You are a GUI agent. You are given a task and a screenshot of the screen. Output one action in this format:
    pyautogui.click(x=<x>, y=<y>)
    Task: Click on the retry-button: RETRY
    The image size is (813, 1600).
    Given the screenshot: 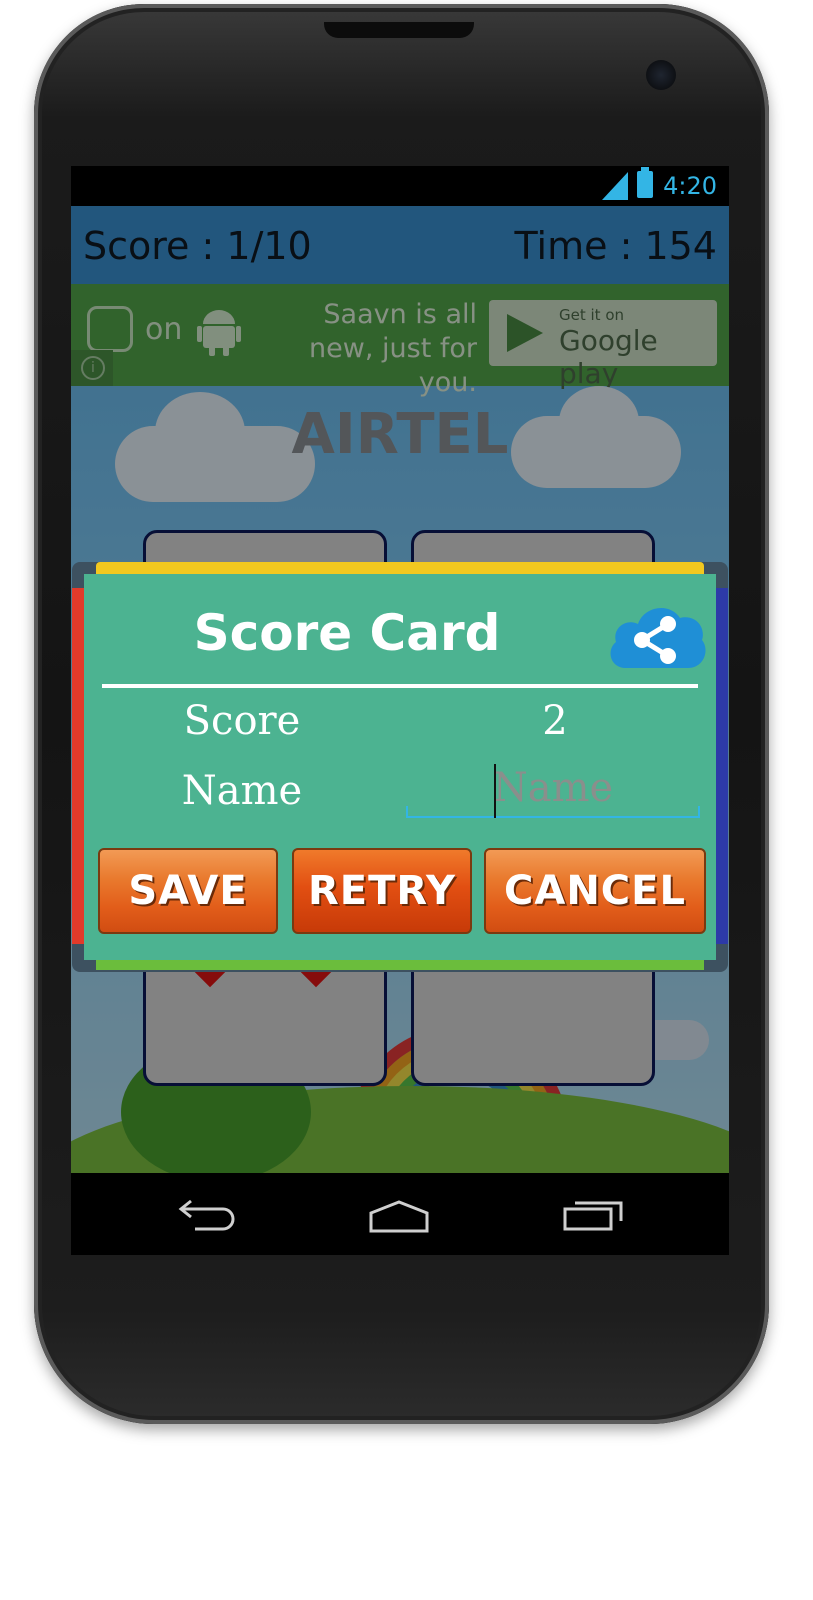 What is the action you would take?
    pyautogui.click(x=382, y=891)
    